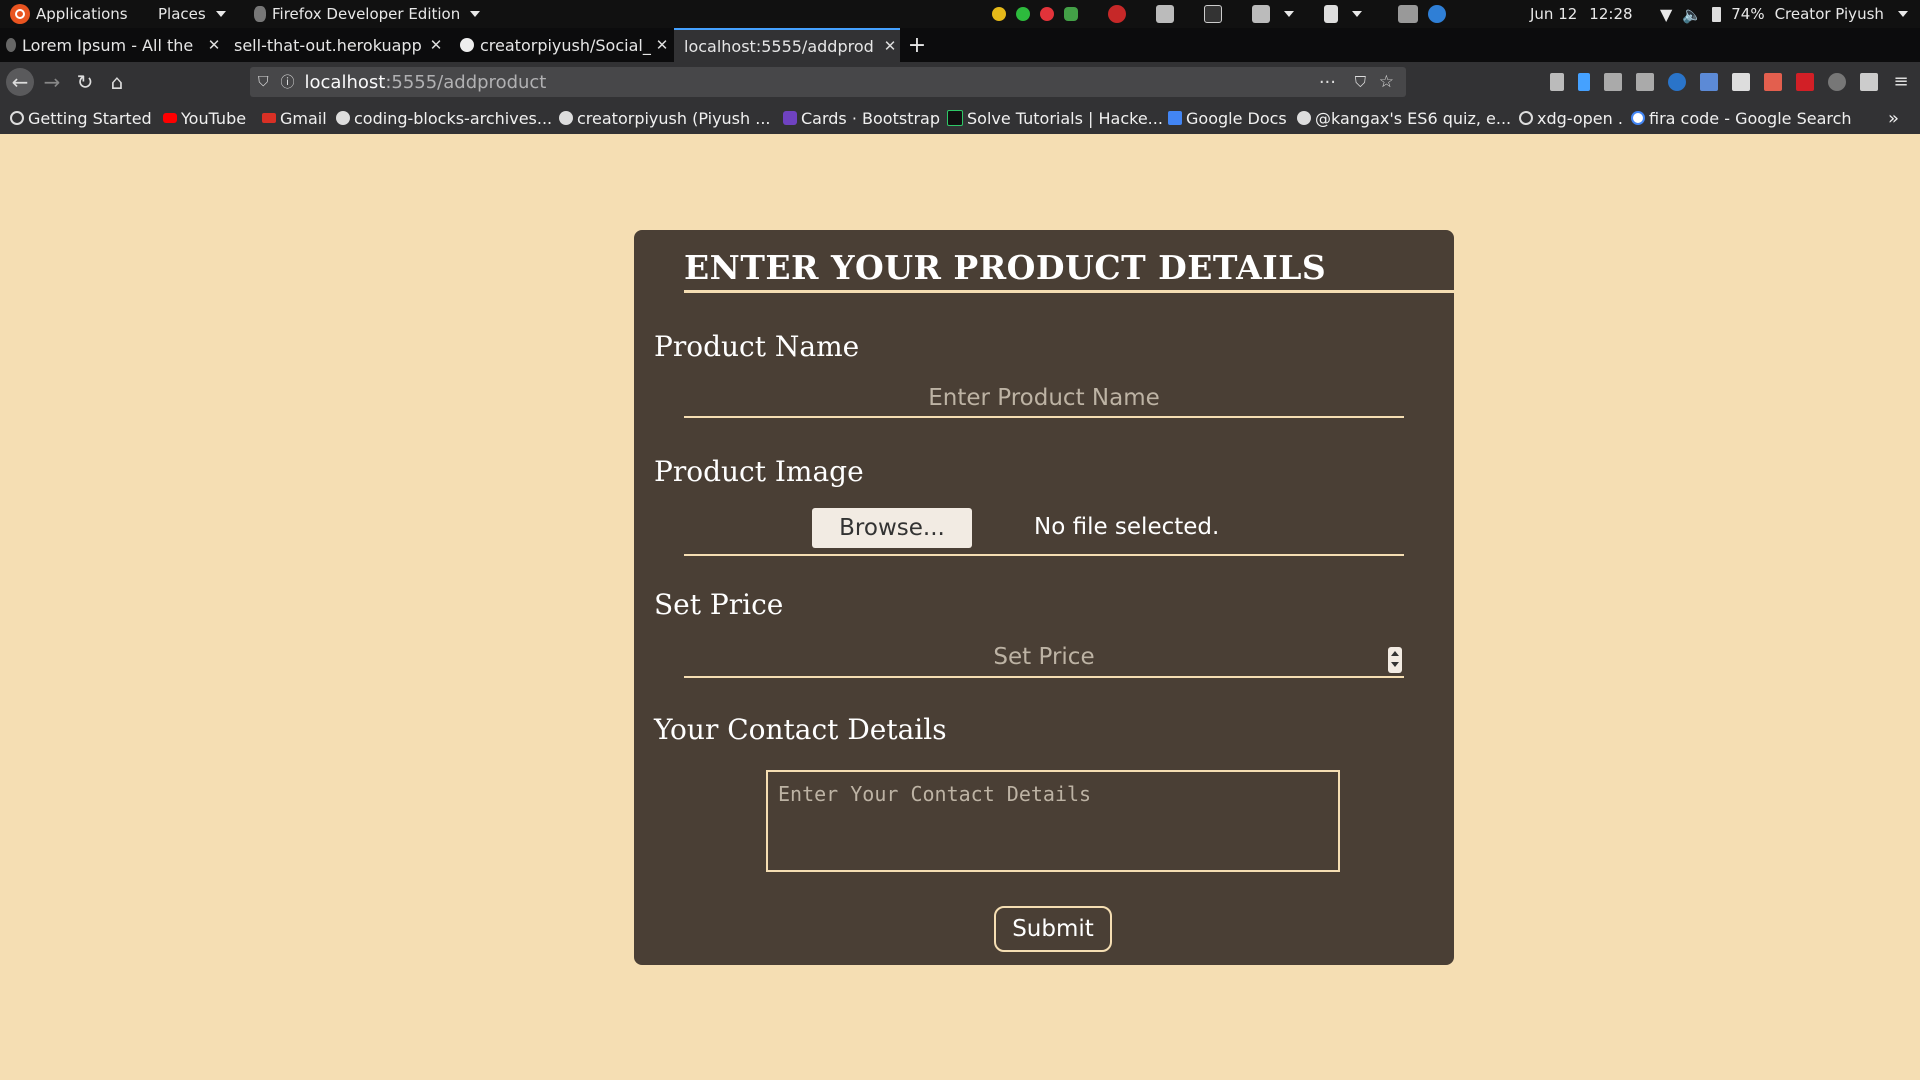  I want to click on wifi-icon: ▼, so click(1666, 14).